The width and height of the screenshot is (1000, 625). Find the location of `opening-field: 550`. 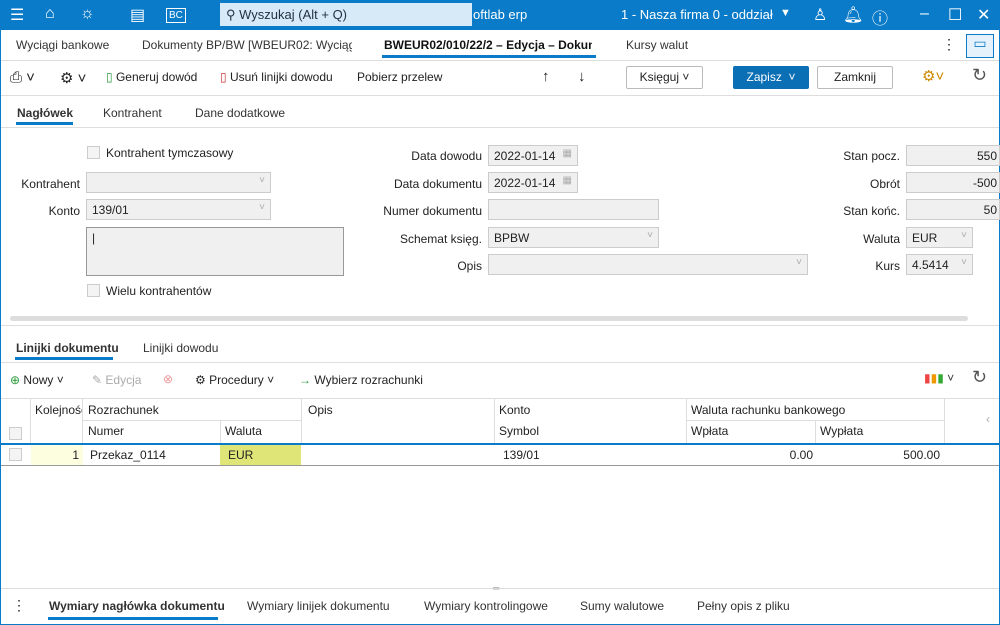

opening-field: 550 is located at coordinates (953, 155).